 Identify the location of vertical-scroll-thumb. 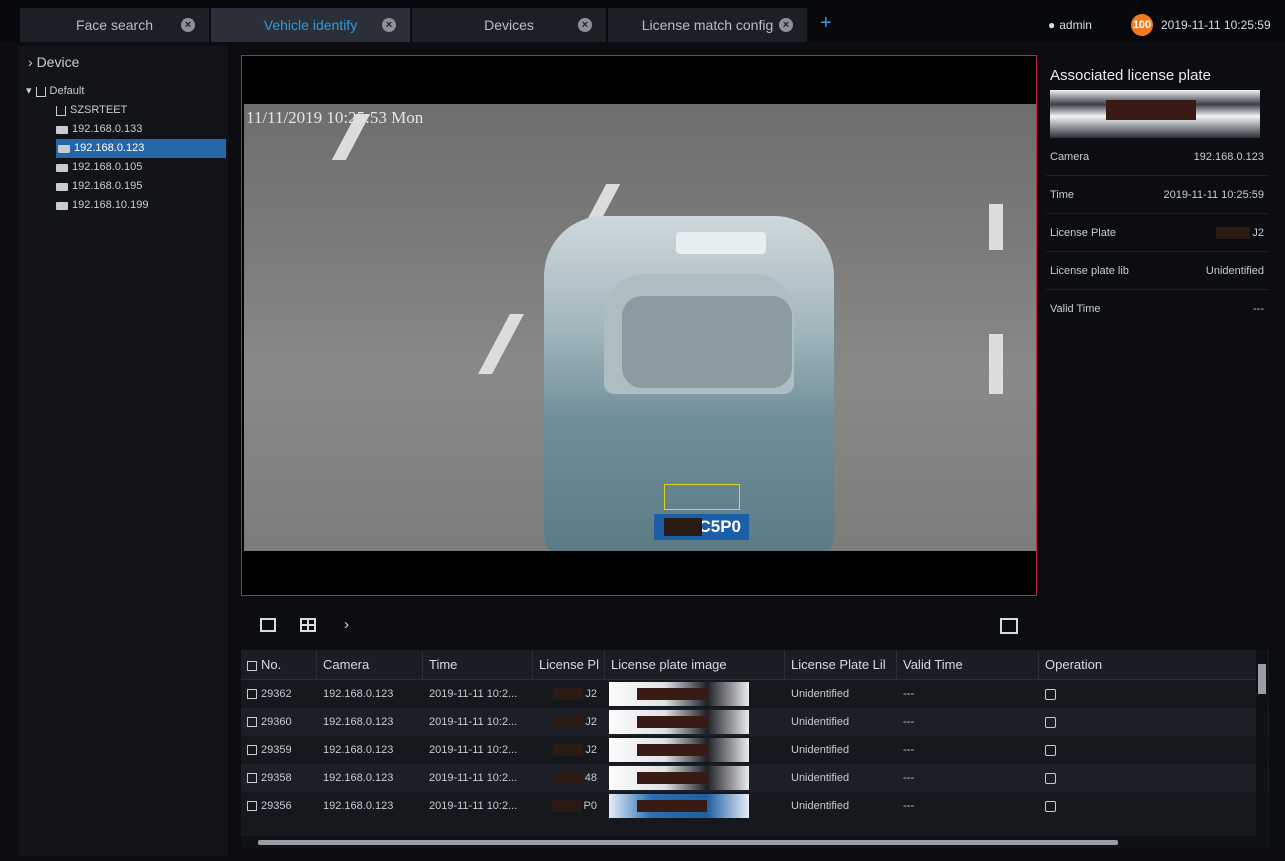
(1262, 679).